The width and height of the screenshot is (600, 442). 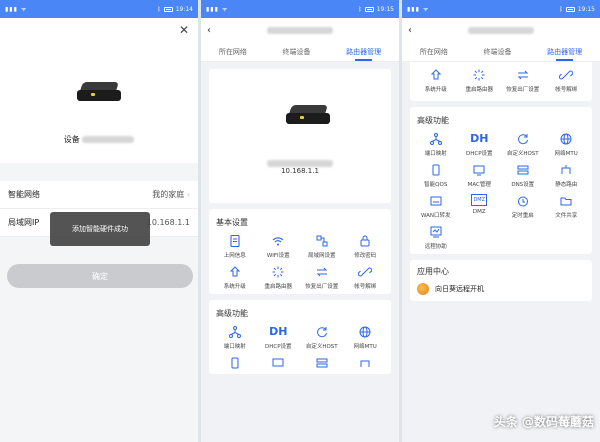 What do you see at coordinates (435, 139) in the screenshot?
I see `network-nodes-icon` at bounding box center [435, 139].